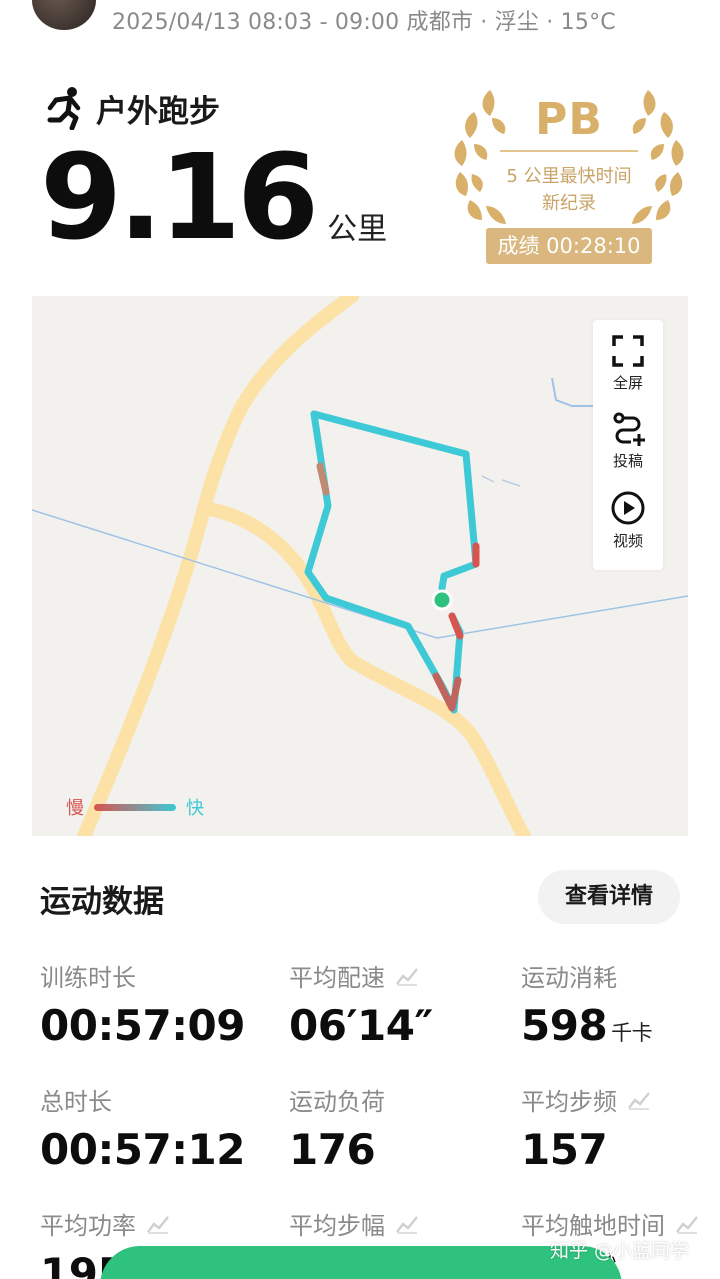 This screenshot has height=1279, width=720. What do you see at coordinates (142, 1149) in the screenshot?
I see `stat-value: 00:57:12` at bounding box center [142, 1149].